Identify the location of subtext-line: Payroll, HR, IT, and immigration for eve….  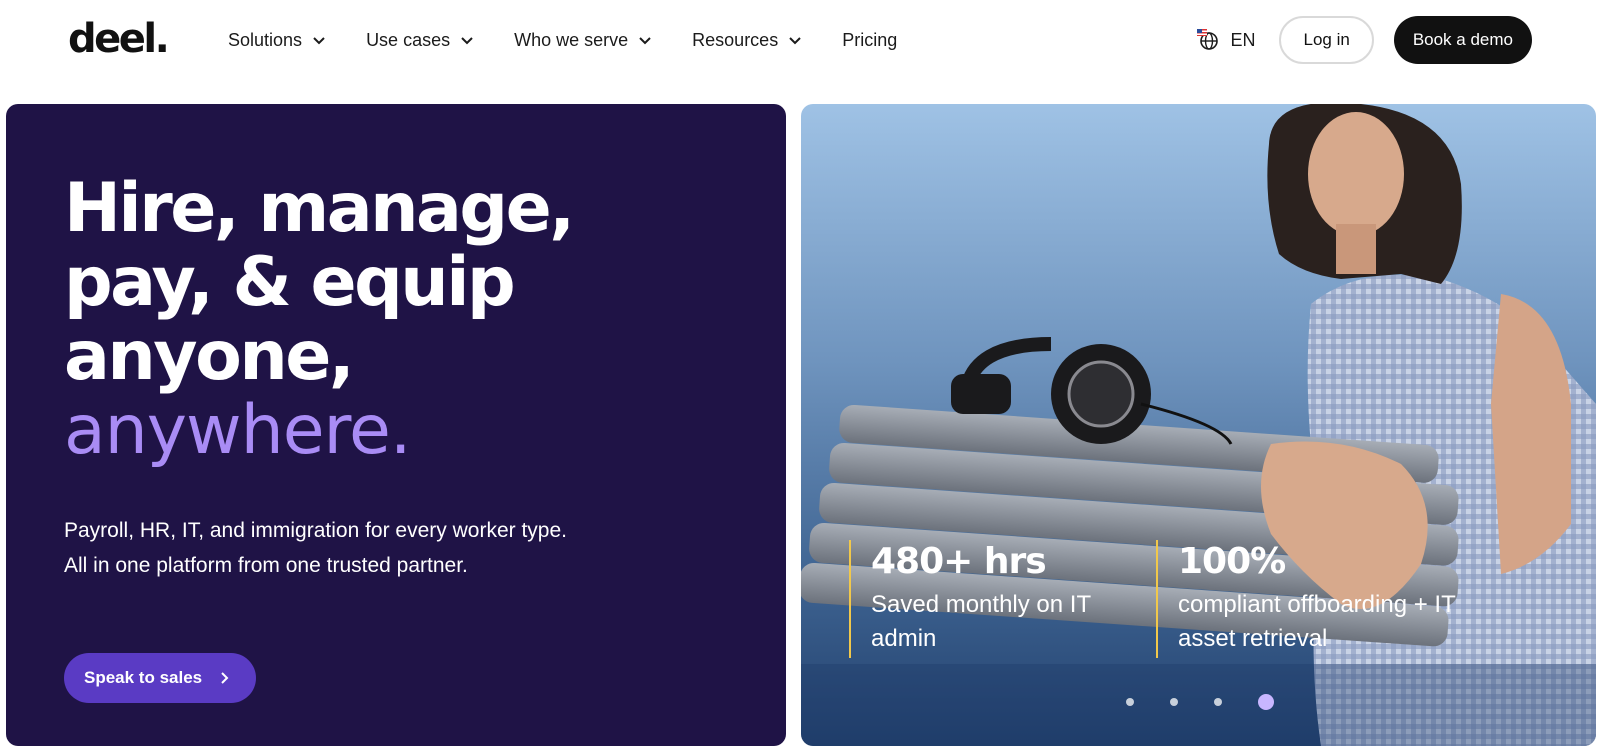
(315, 530).